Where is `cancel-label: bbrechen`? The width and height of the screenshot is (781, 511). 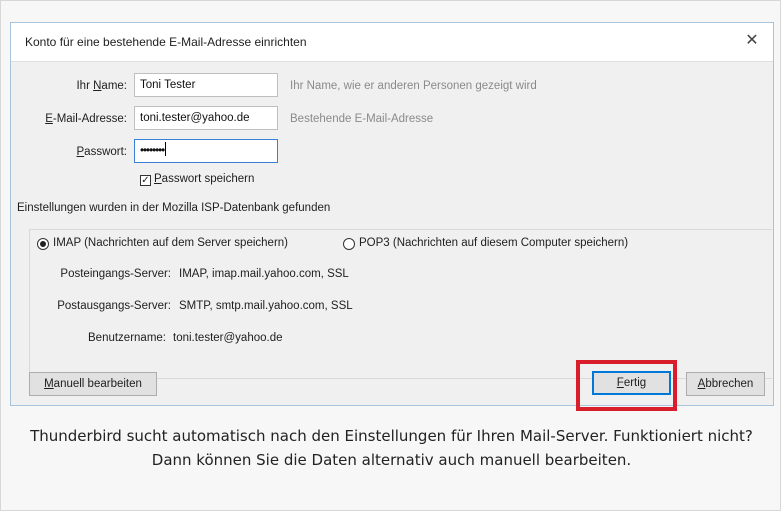 cancel-label: bbrechen is located at coordinates (729, 384).